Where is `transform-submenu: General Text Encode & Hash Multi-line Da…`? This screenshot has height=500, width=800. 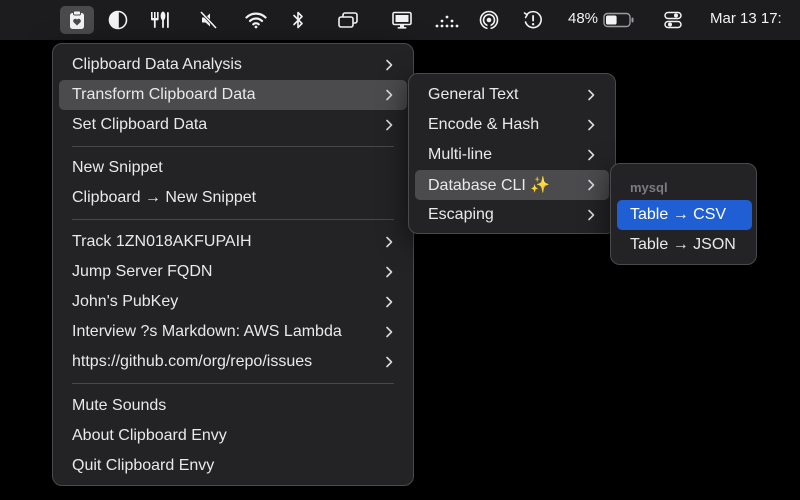 transform-submenu: General Text Encode & Hash Multi-line Da… is located at coordinates (512, 153).